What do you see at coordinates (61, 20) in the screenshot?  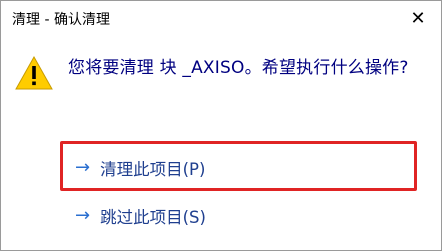 I see `dialog-title: 清理 - 确认清理` at bounding box center [61, 20].